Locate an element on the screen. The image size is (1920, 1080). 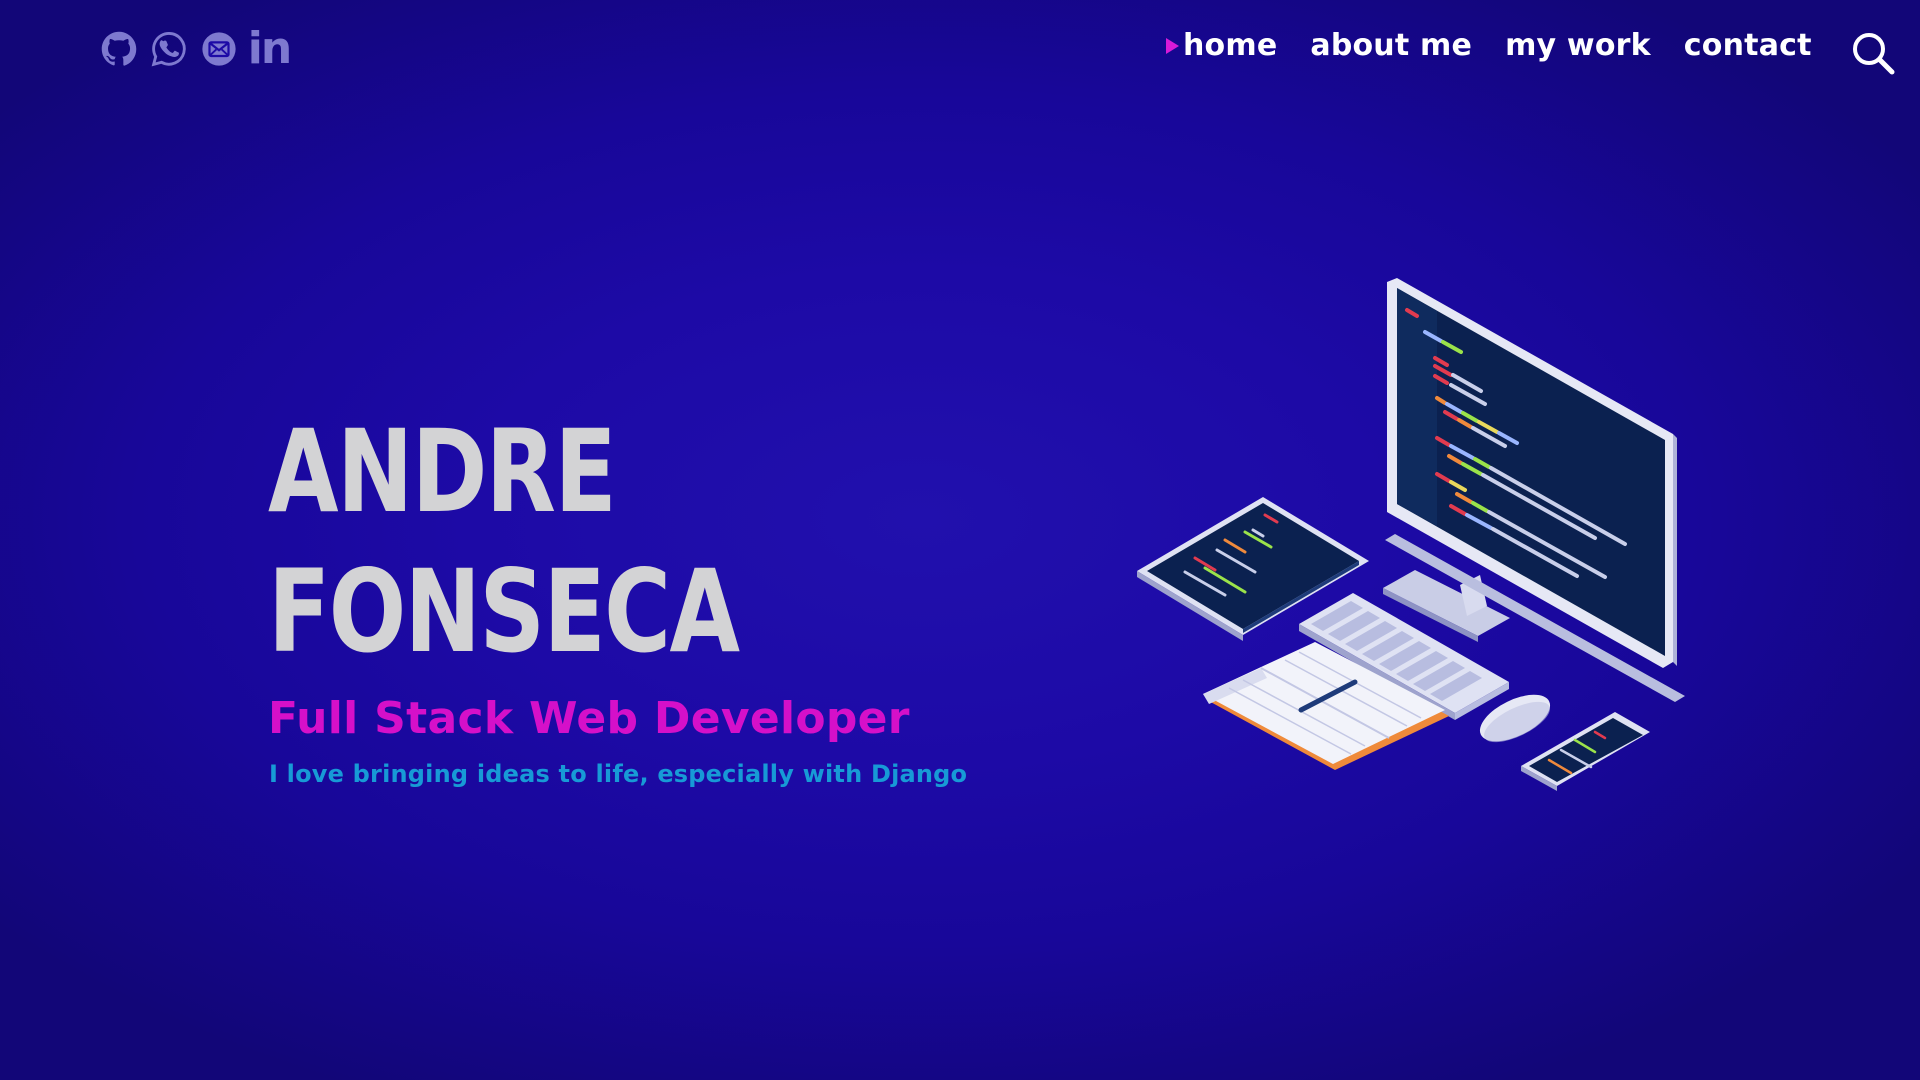
active-marker-icon is located at coordinates (1172, 45).